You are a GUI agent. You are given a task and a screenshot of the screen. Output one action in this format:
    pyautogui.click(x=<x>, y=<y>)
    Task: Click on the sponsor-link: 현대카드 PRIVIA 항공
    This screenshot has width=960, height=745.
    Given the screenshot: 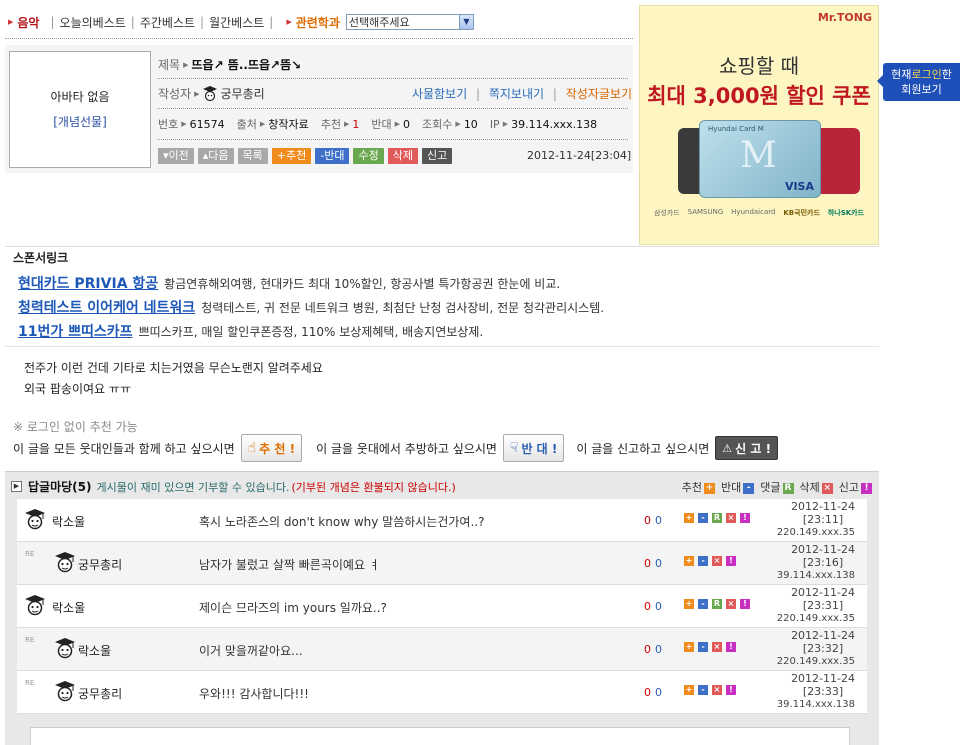 What is the action you would take?
    pyautogui.click(x=88, y=283)
    